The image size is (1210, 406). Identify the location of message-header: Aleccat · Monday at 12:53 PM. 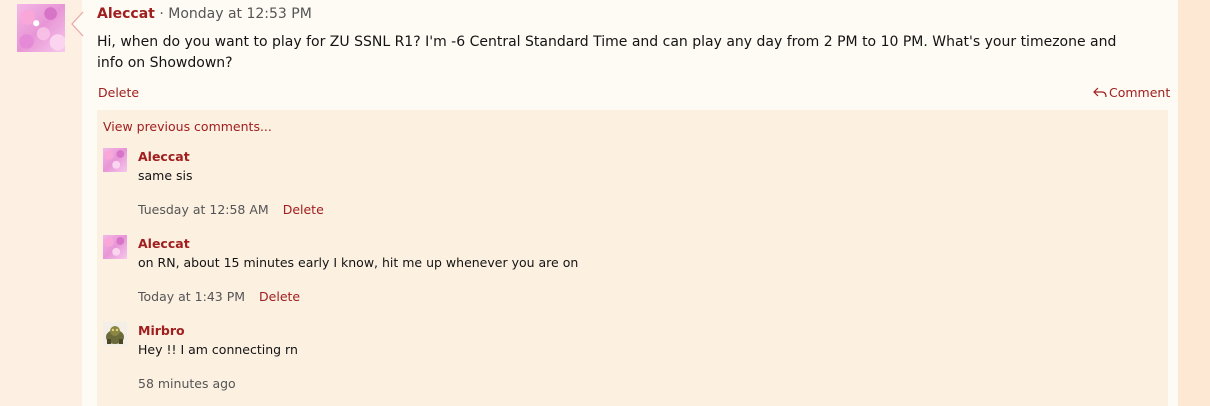
(204, 14).